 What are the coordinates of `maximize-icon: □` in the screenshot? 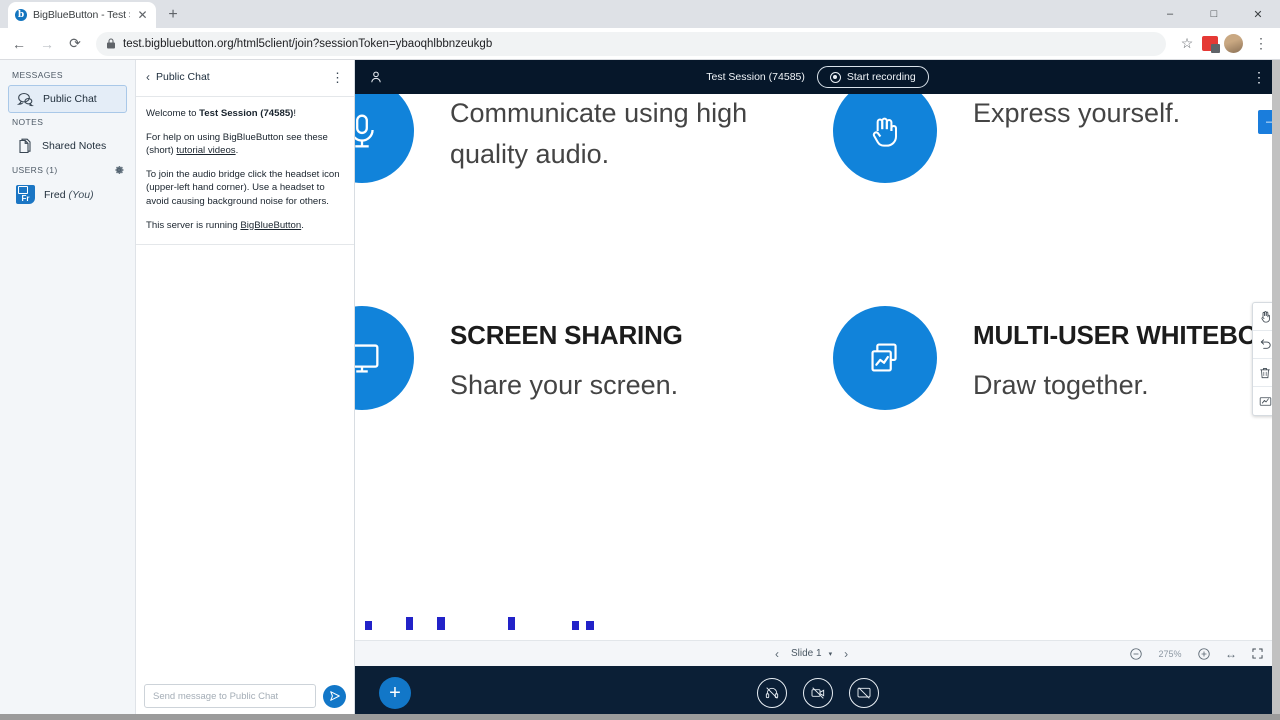 It's located at (1214, 14).